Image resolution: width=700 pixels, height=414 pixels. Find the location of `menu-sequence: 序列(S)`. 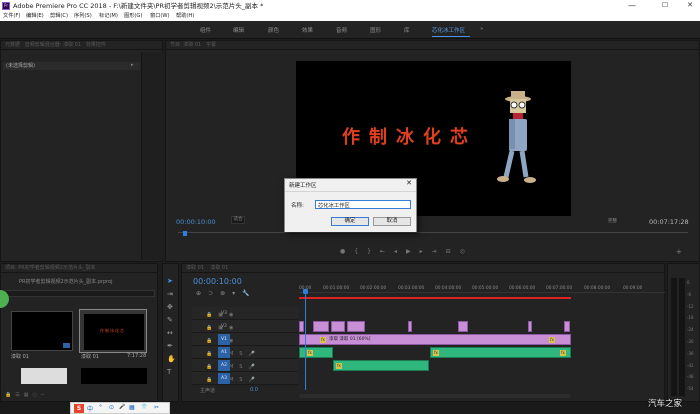

menu-sequence: 序列(S) is located at coordinates (83, 16).